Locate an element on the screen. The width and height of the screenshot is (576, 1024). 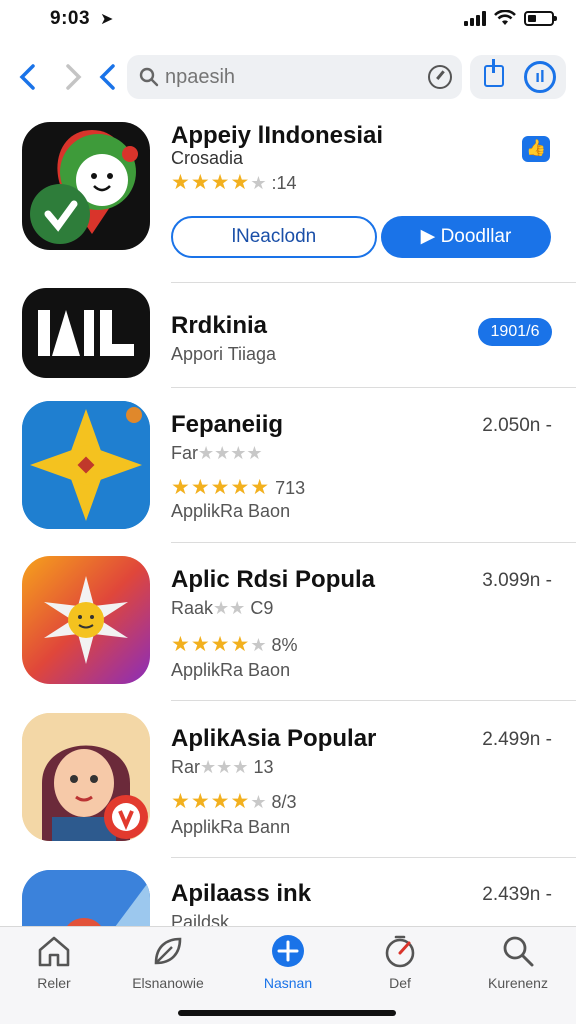
app-subtitle: Paildsk is located at coordinates (200, 919).